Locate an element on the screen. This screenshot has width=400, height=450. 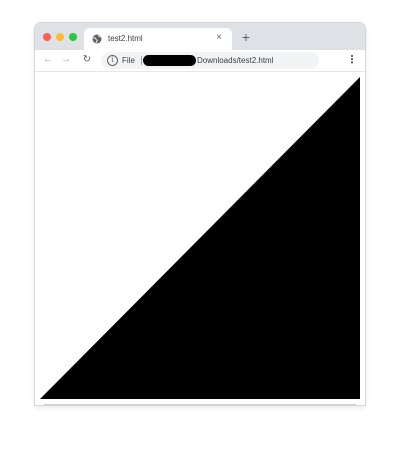
tab-title: test2.html is located at coordinates (125, 38).